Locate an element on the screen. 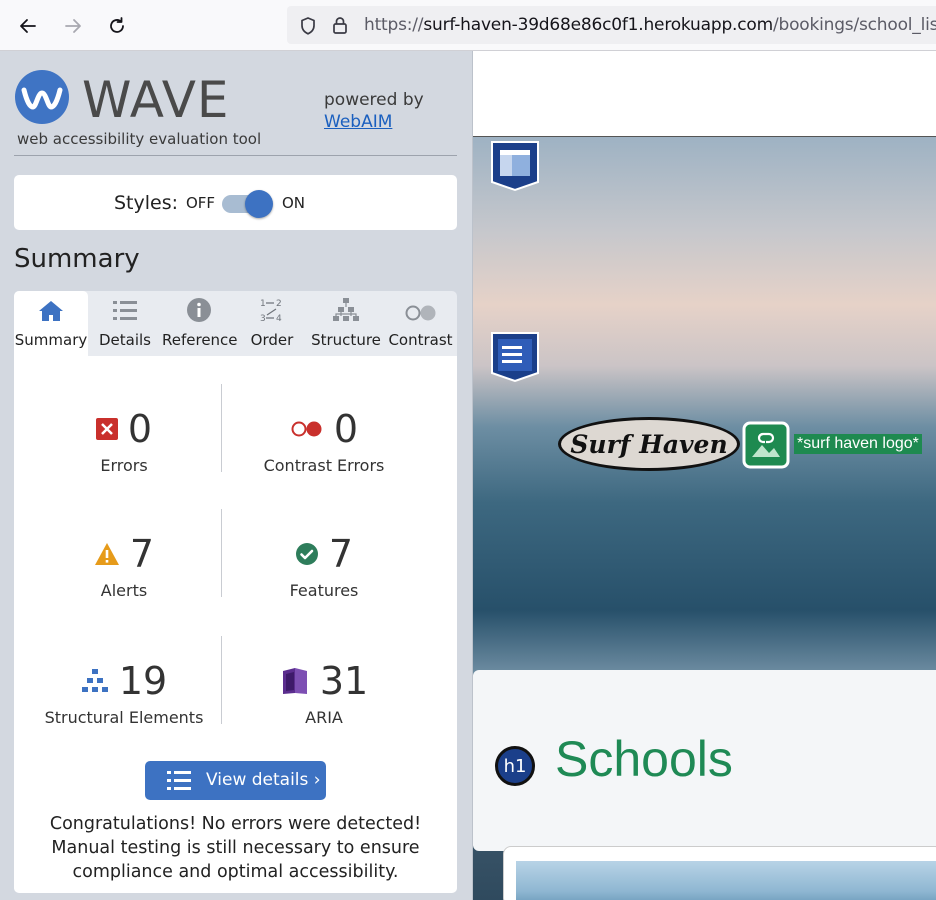 Image resolution: width=936 pixels, height=900 pixels. tab-reference-label: Reference is located at coordinates (200, 340).